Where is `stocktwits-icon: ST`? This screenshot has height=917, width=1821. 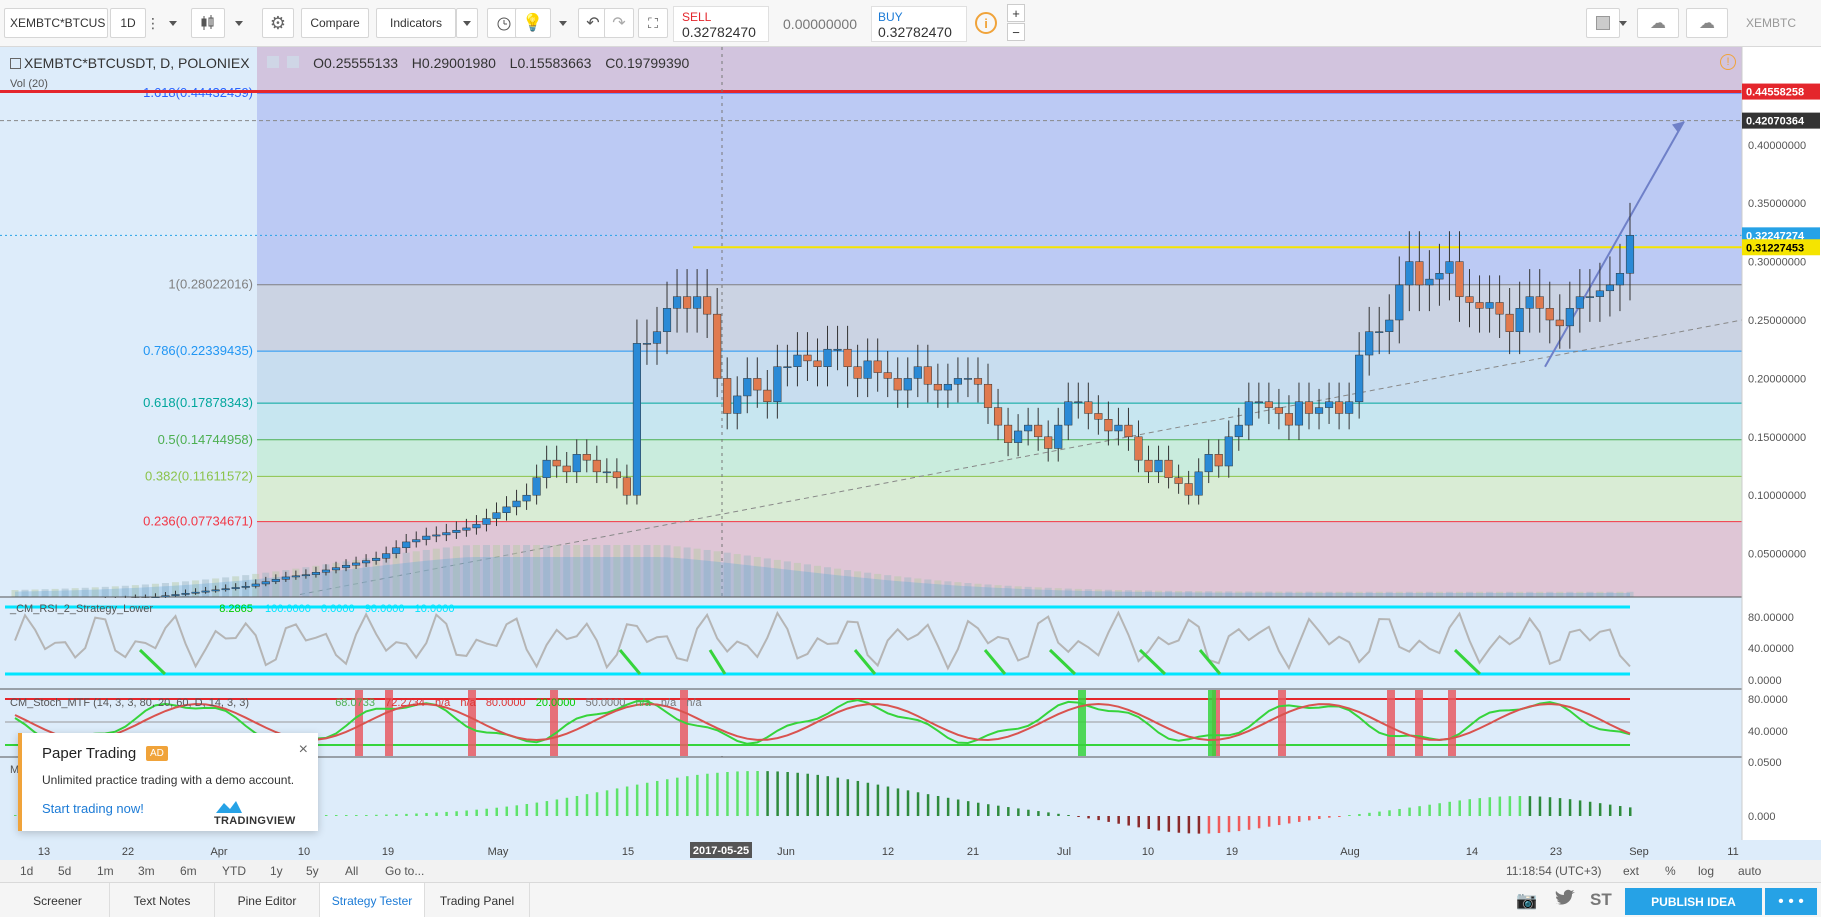 stocktwits-icon: ST is located at coordinates (1601, 900).